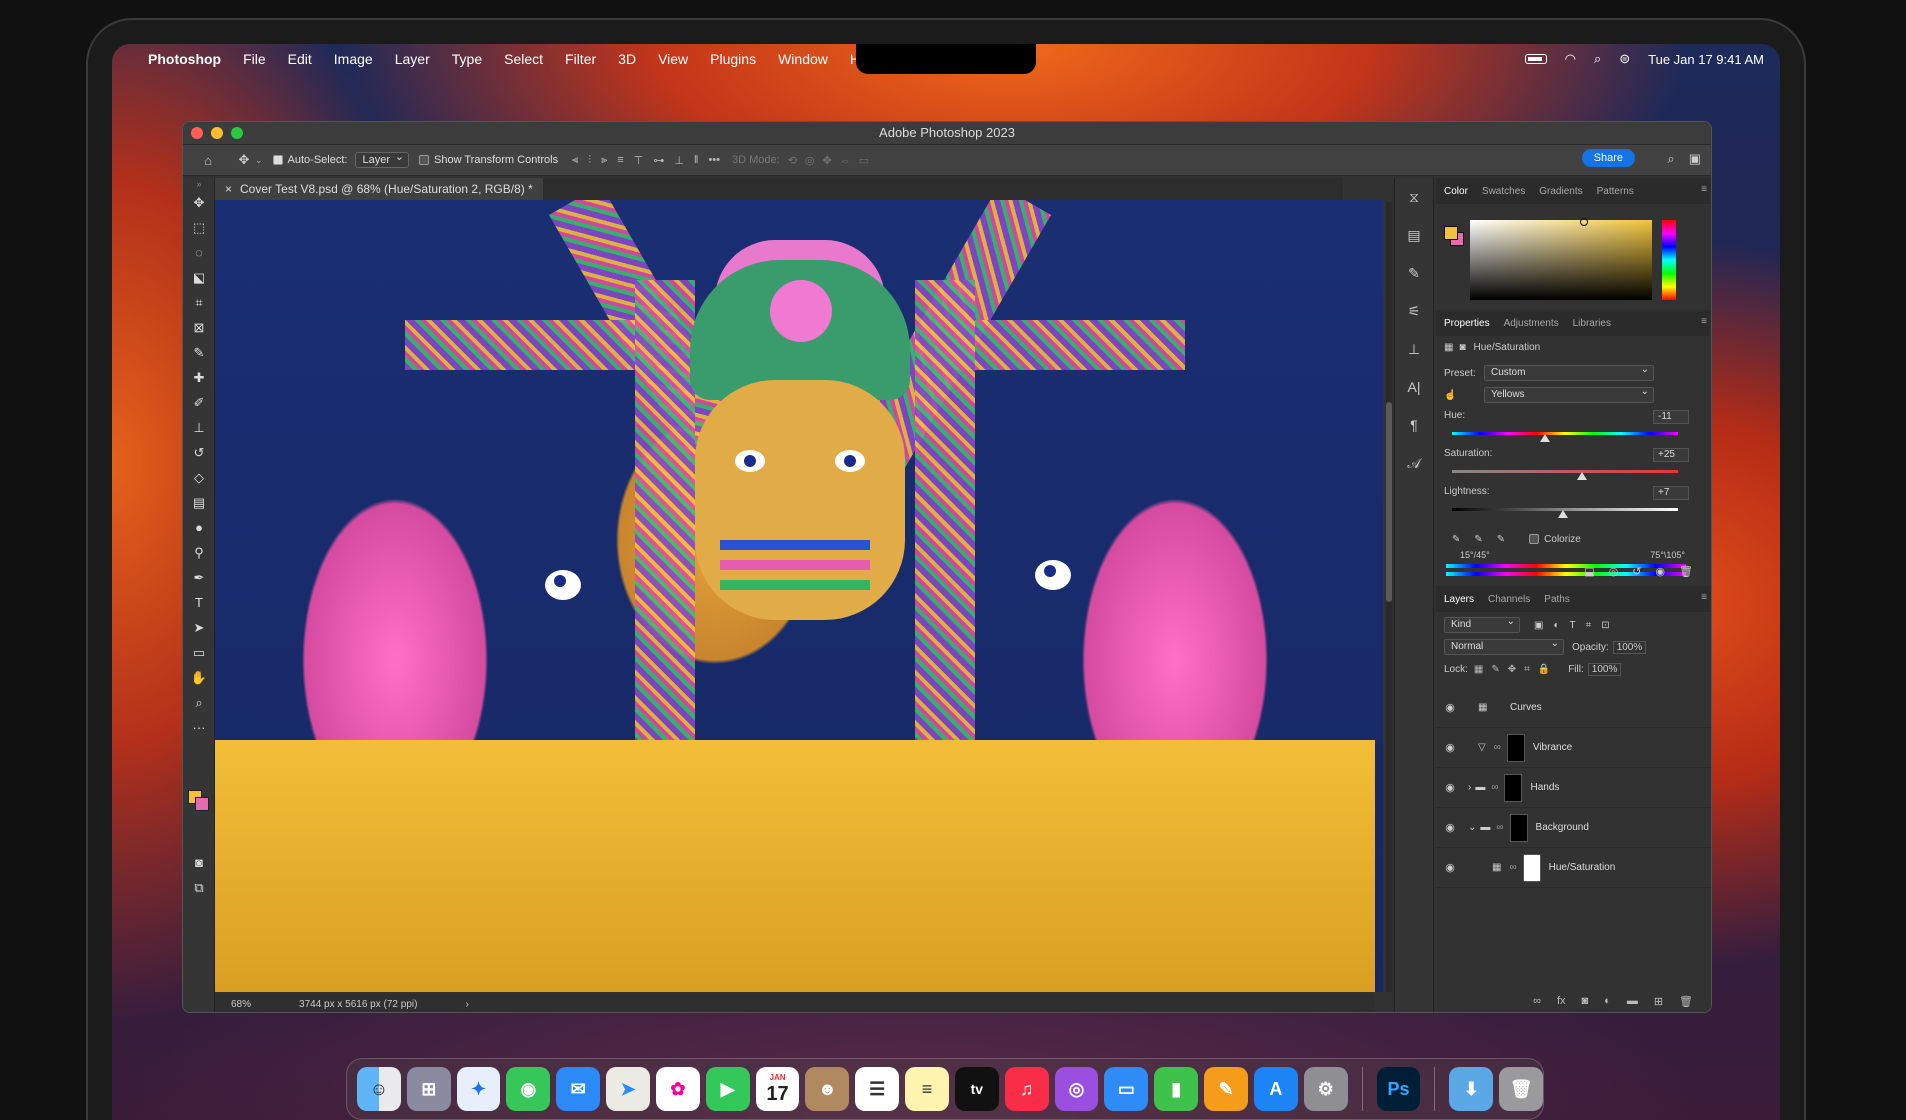  What do you see at coordinates (1632, 1001) in the screenshot?
I see `new-group-icon: ▬` at bounding box center [1632, 1001].